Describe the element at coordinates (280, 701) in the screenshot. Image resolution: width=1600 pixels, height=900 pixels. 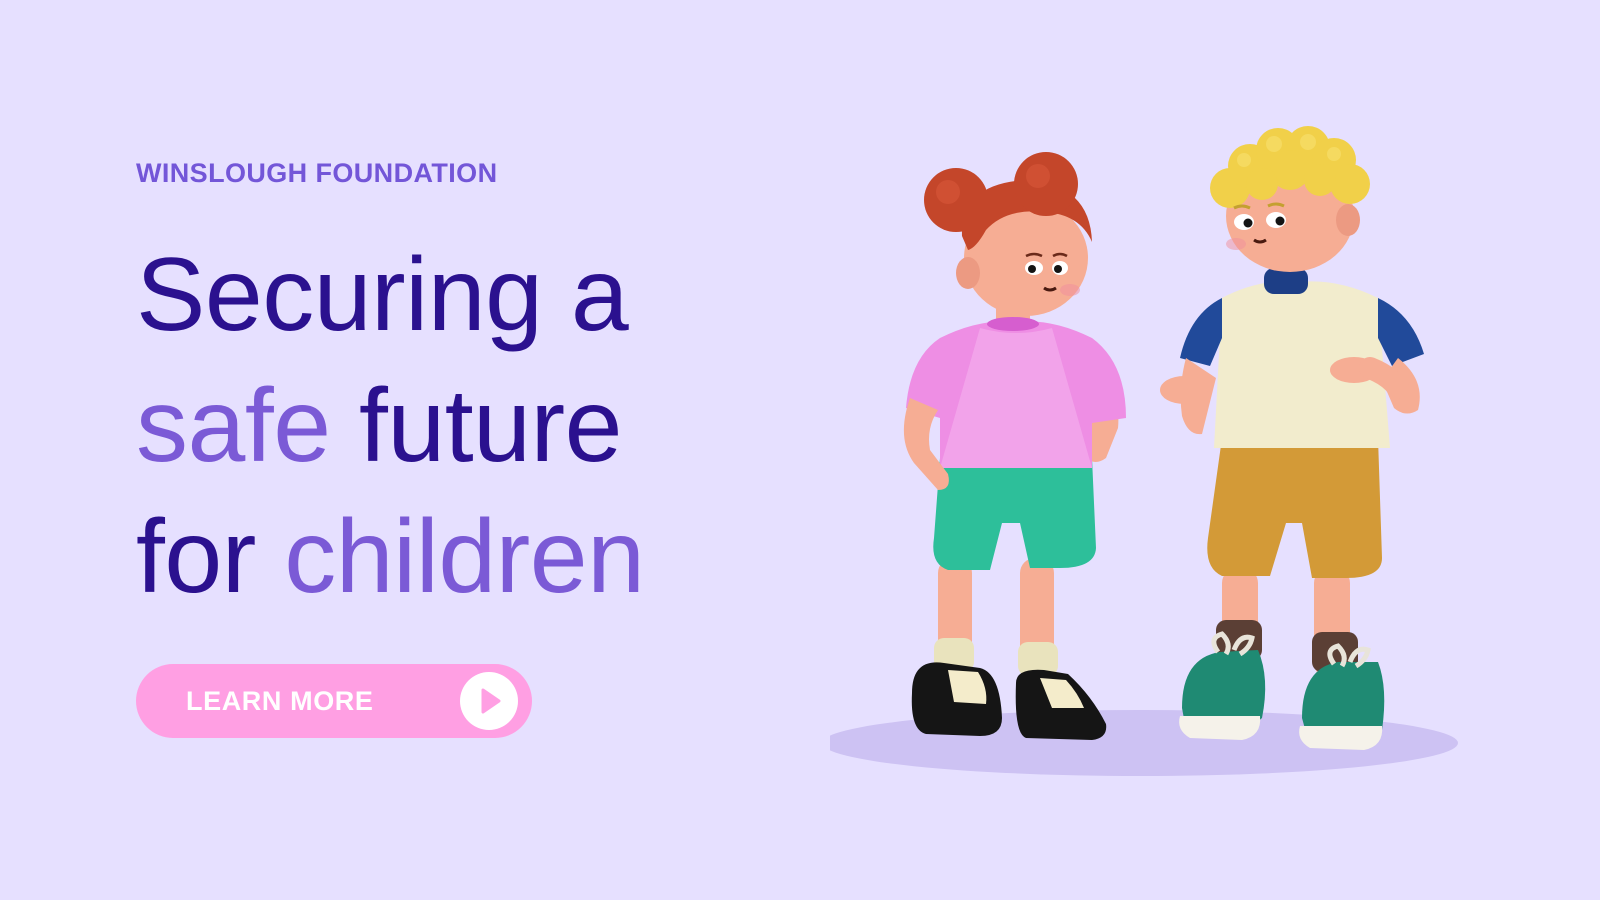
I see `learn-more-label: LEARN MORE` at that location.